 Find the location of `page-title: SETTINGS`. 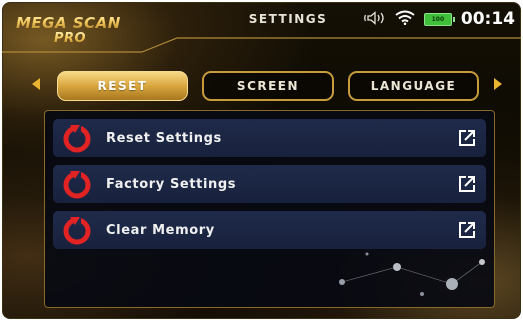

page-title: SETTINGS is located at coordinates (288, 19).